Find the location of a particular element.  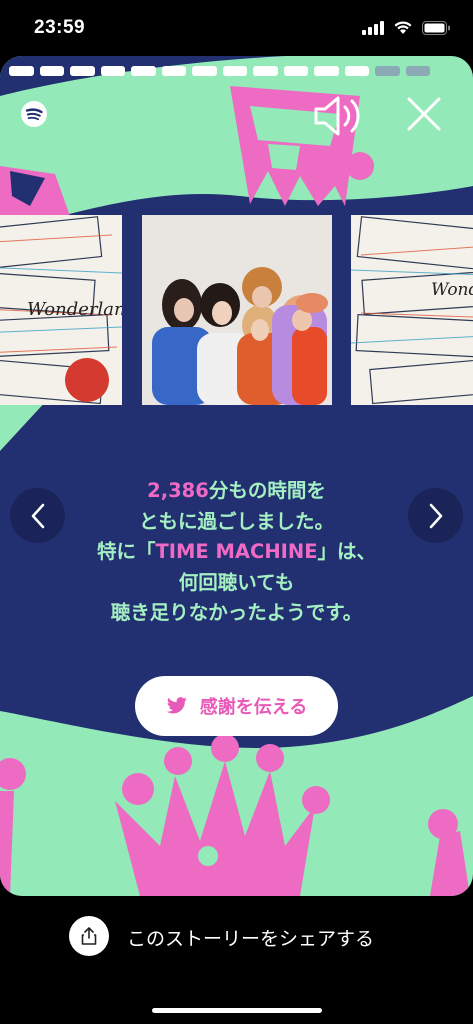

next-button is located at coordinates (435, 515).